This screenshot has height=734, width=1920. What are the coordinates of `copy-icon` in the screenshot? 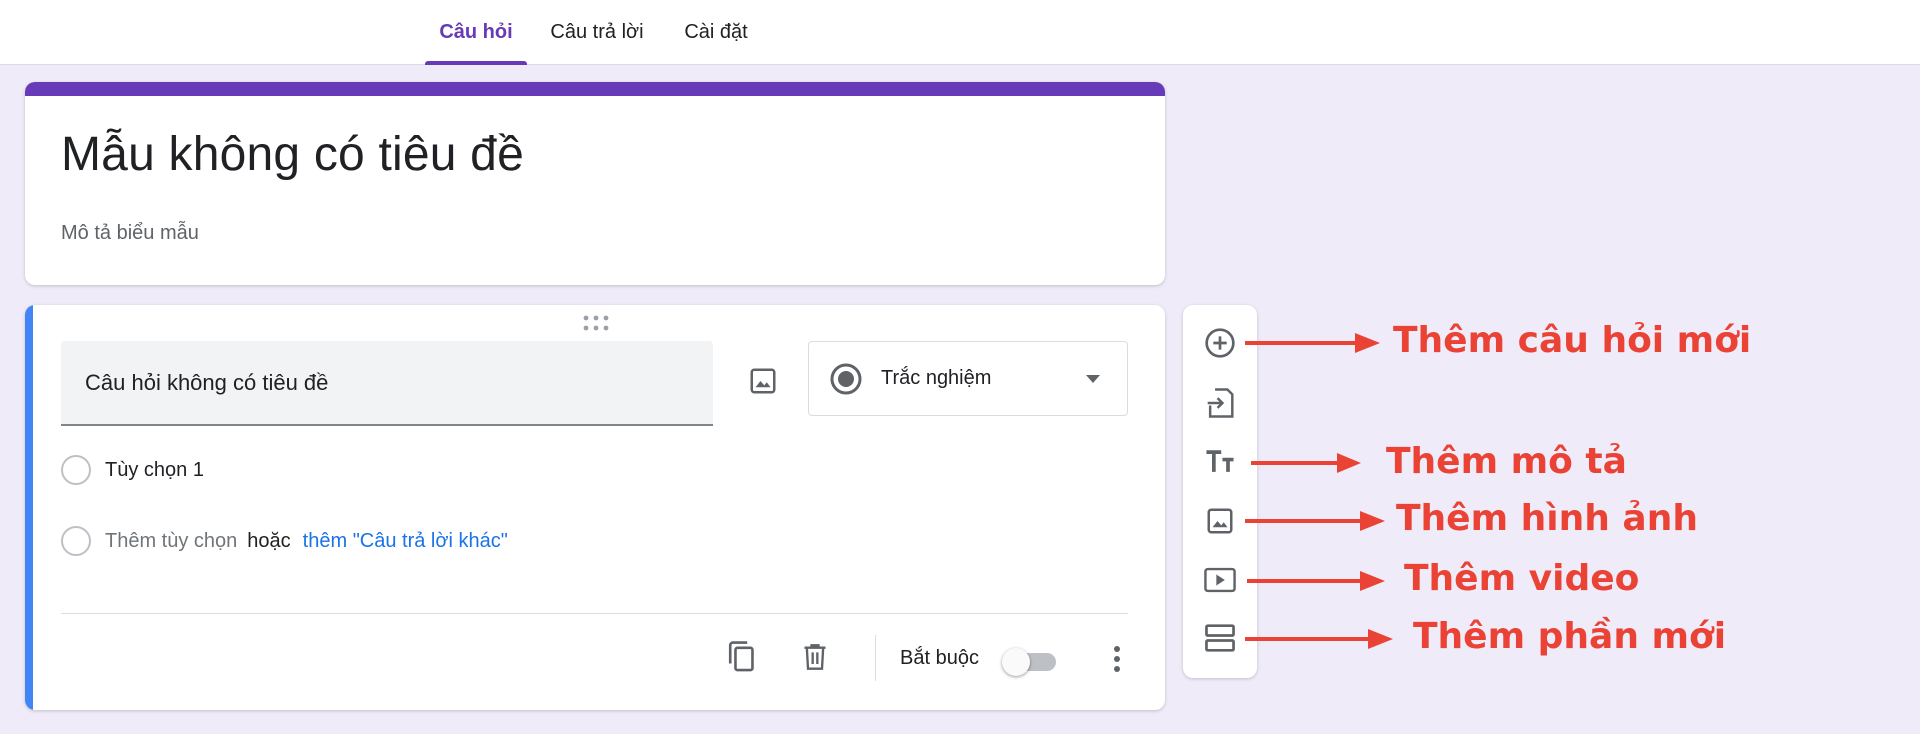 It's located at (741, 656).